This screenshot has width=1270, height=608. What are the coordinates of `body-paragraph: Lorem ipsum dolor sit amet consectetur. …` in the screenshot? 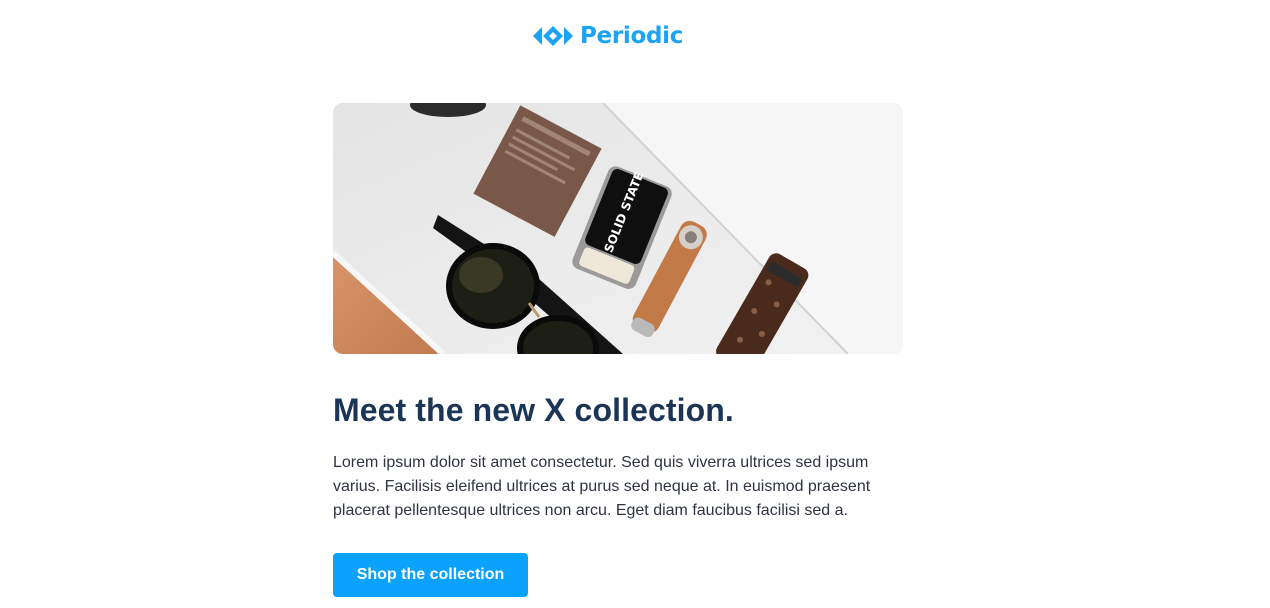 It's located at (602, 486).